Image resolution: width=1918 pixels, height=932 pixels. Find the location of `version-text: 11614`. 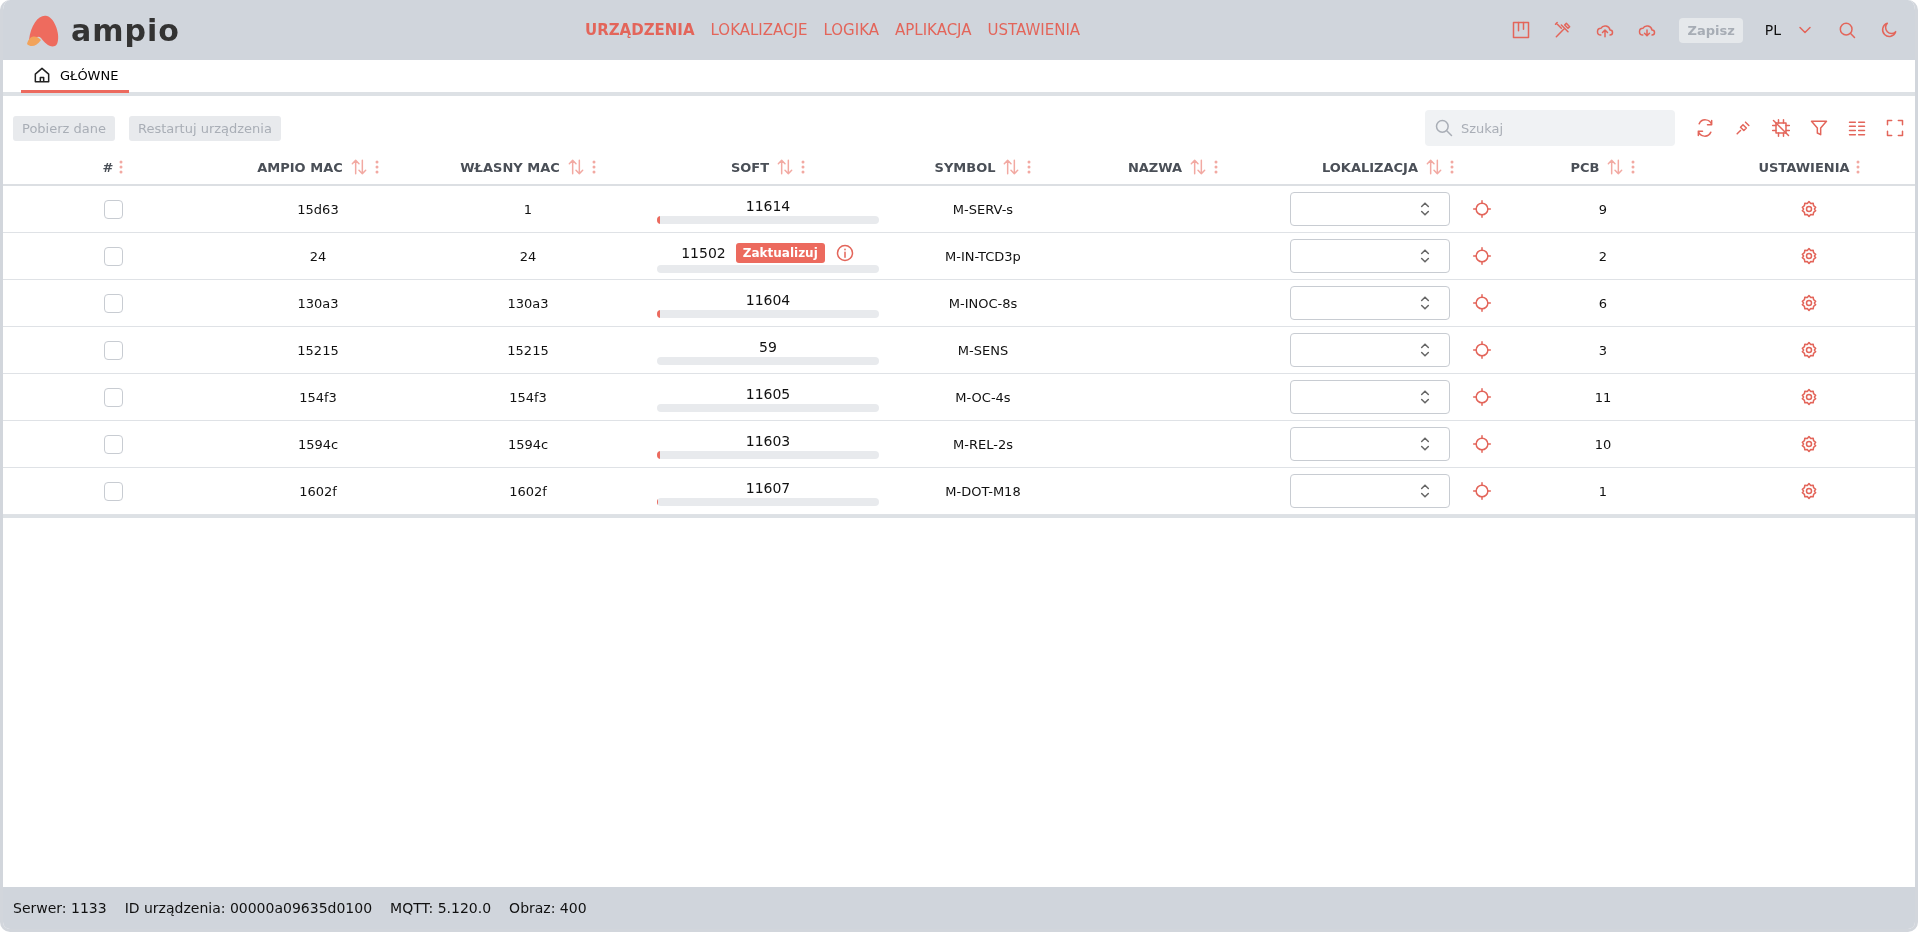

version-text: 11614 is located at coordinates (768, 206).